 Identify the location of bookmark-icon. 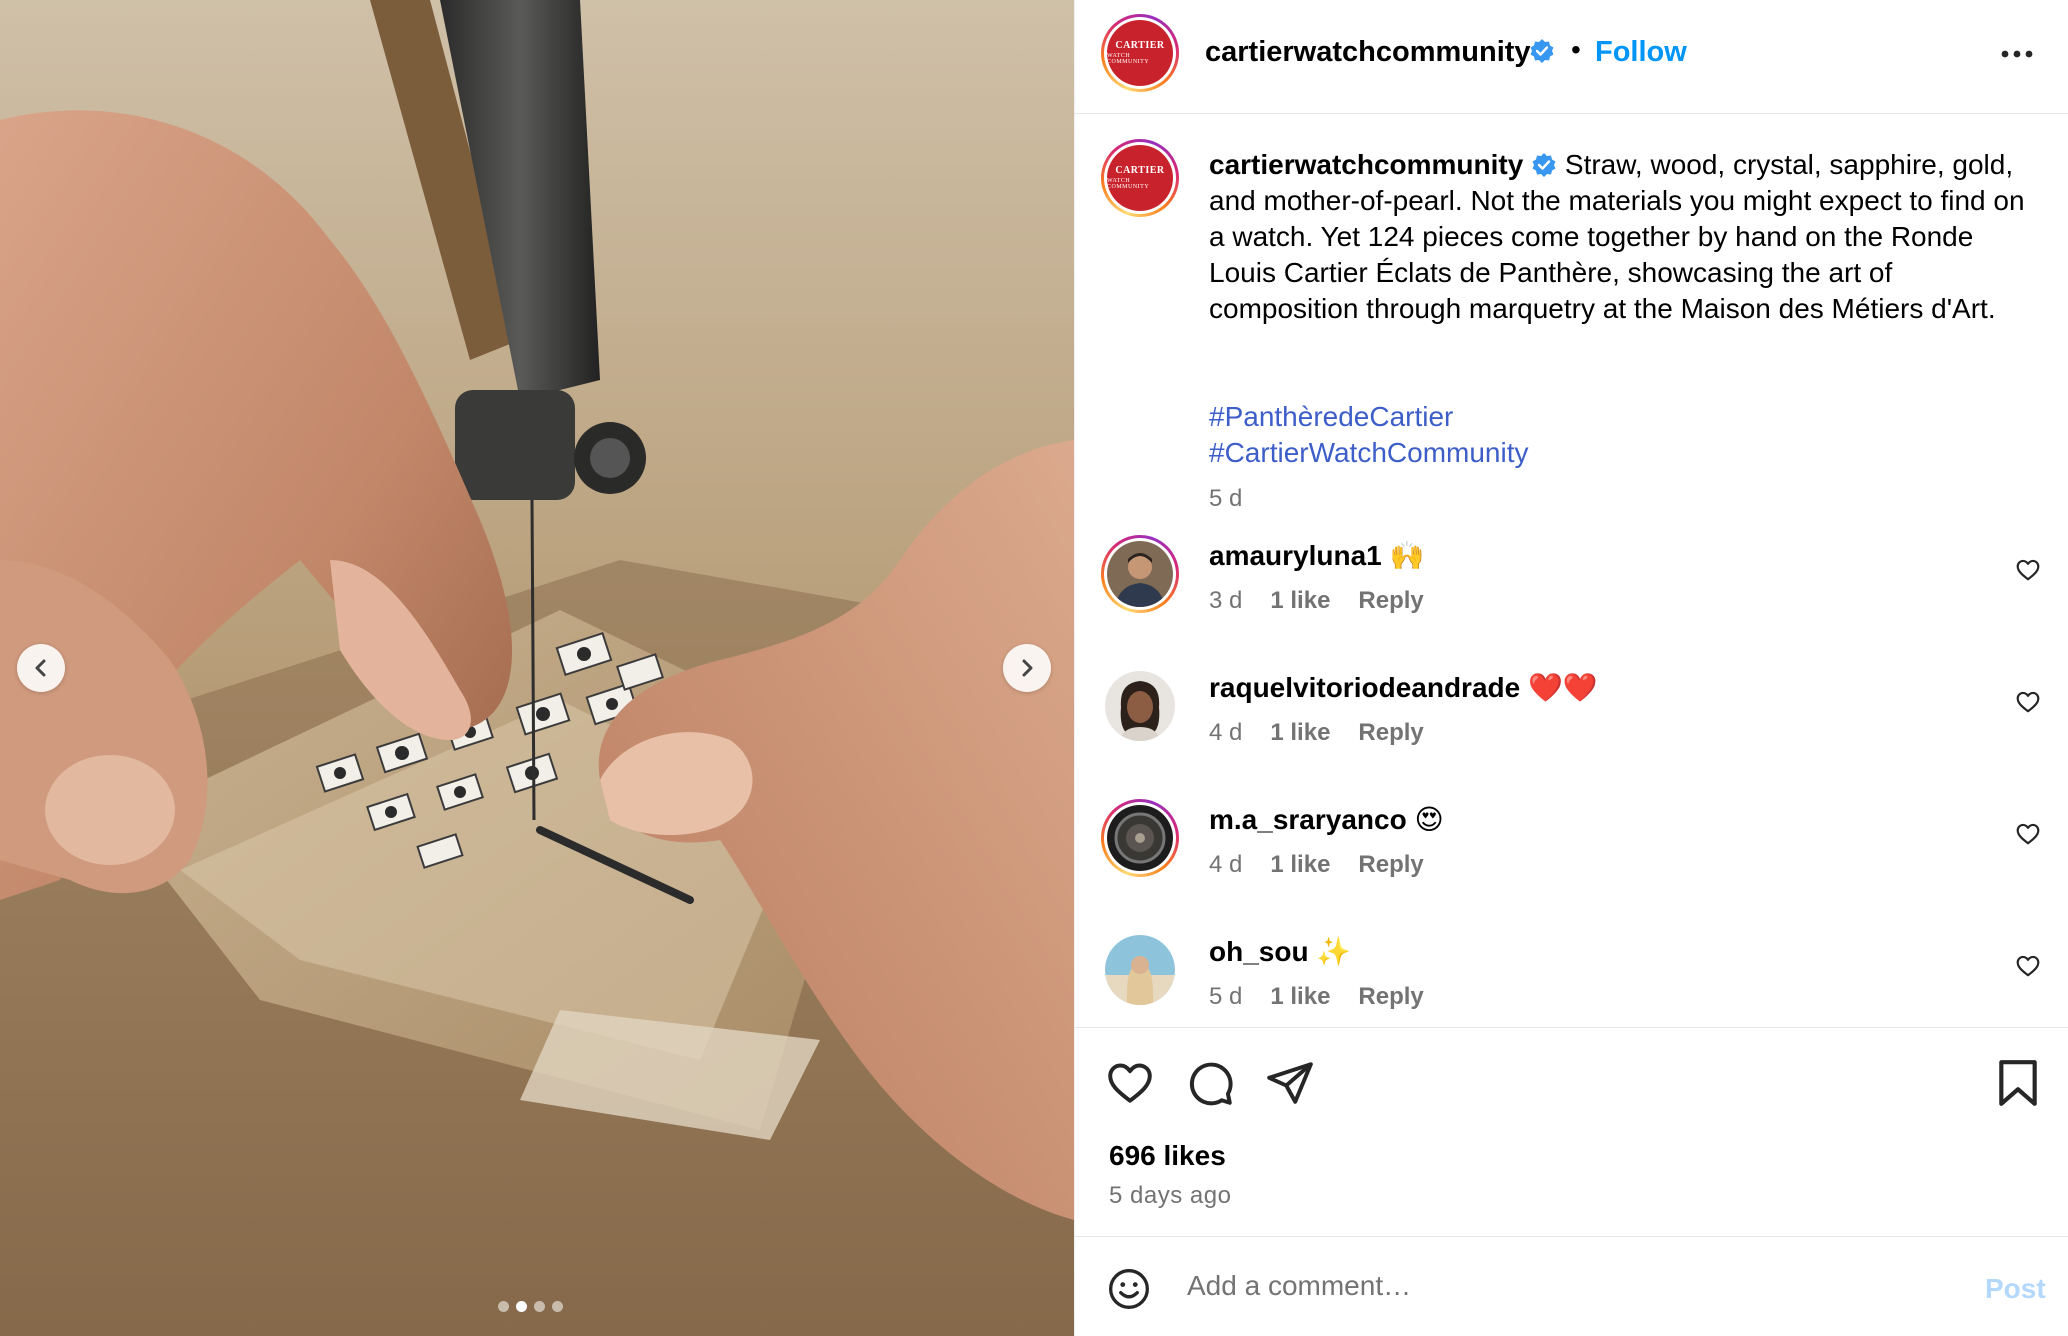
(2018, 1083).